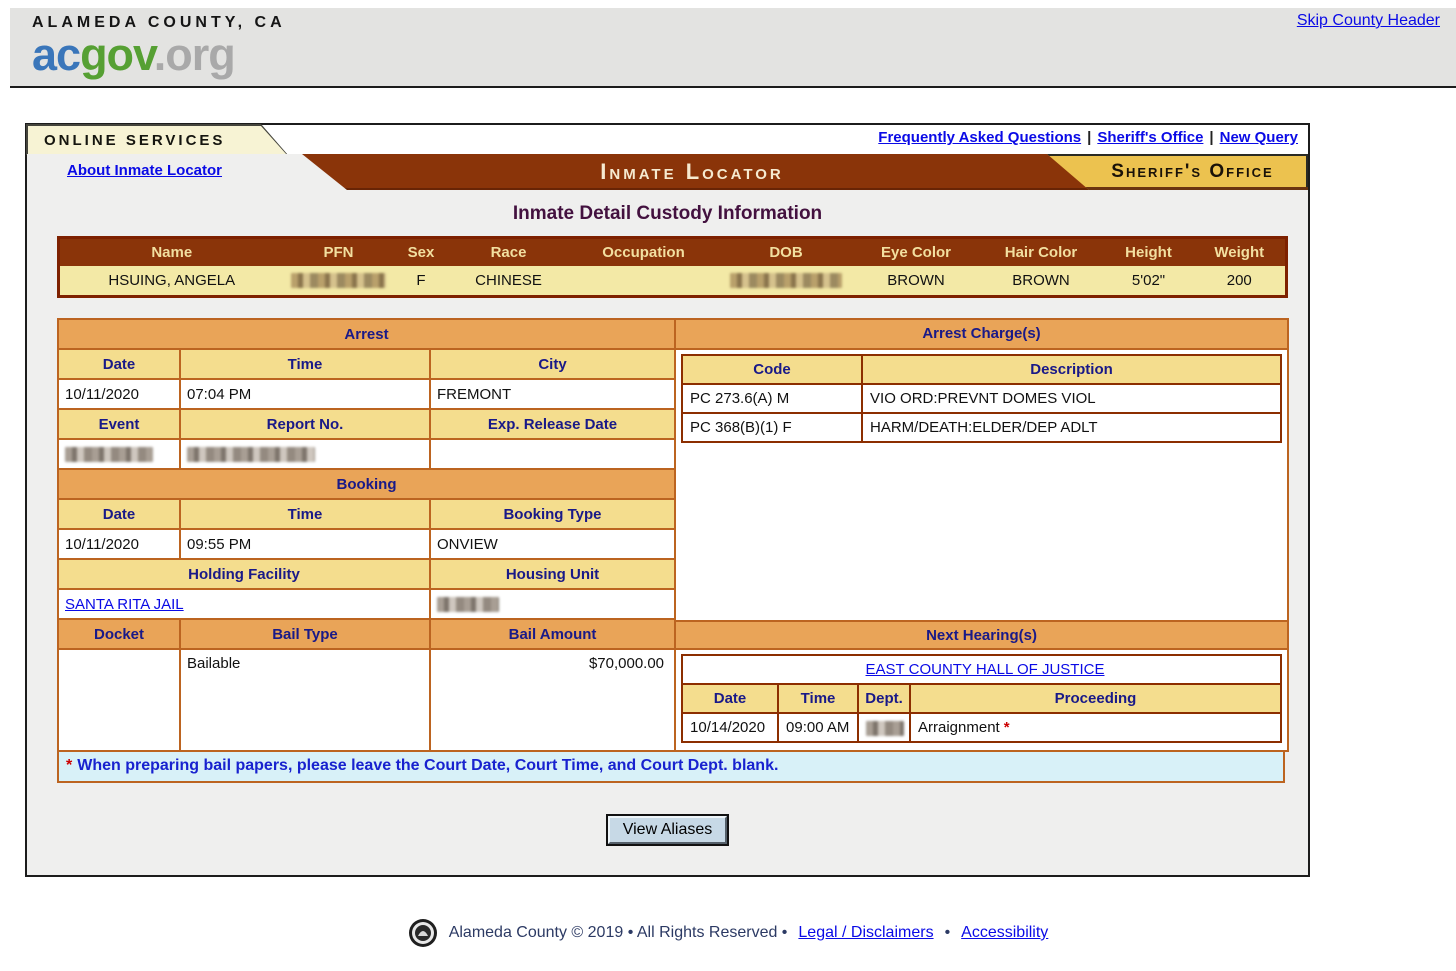  Describe the element at coordinates (1368, 21) in the screenshot. I see `skip-county-header-link: Skip County Header` at that location.